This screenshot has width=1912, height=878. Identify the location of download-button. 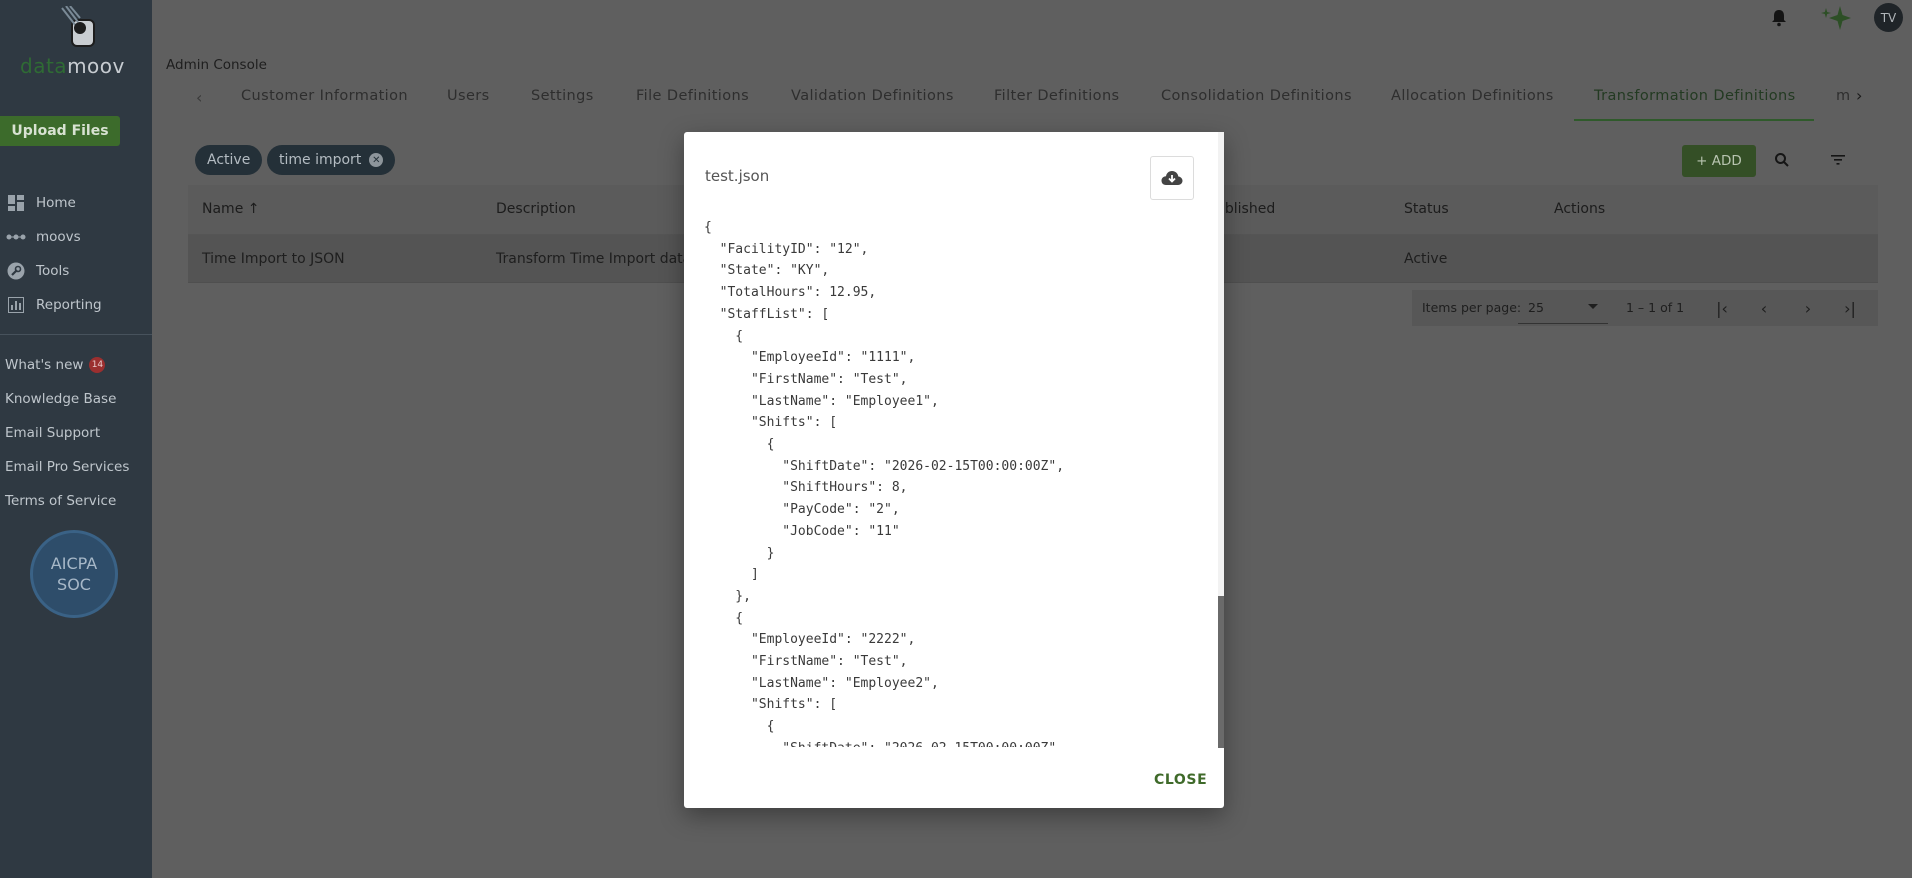
(1172, 178).